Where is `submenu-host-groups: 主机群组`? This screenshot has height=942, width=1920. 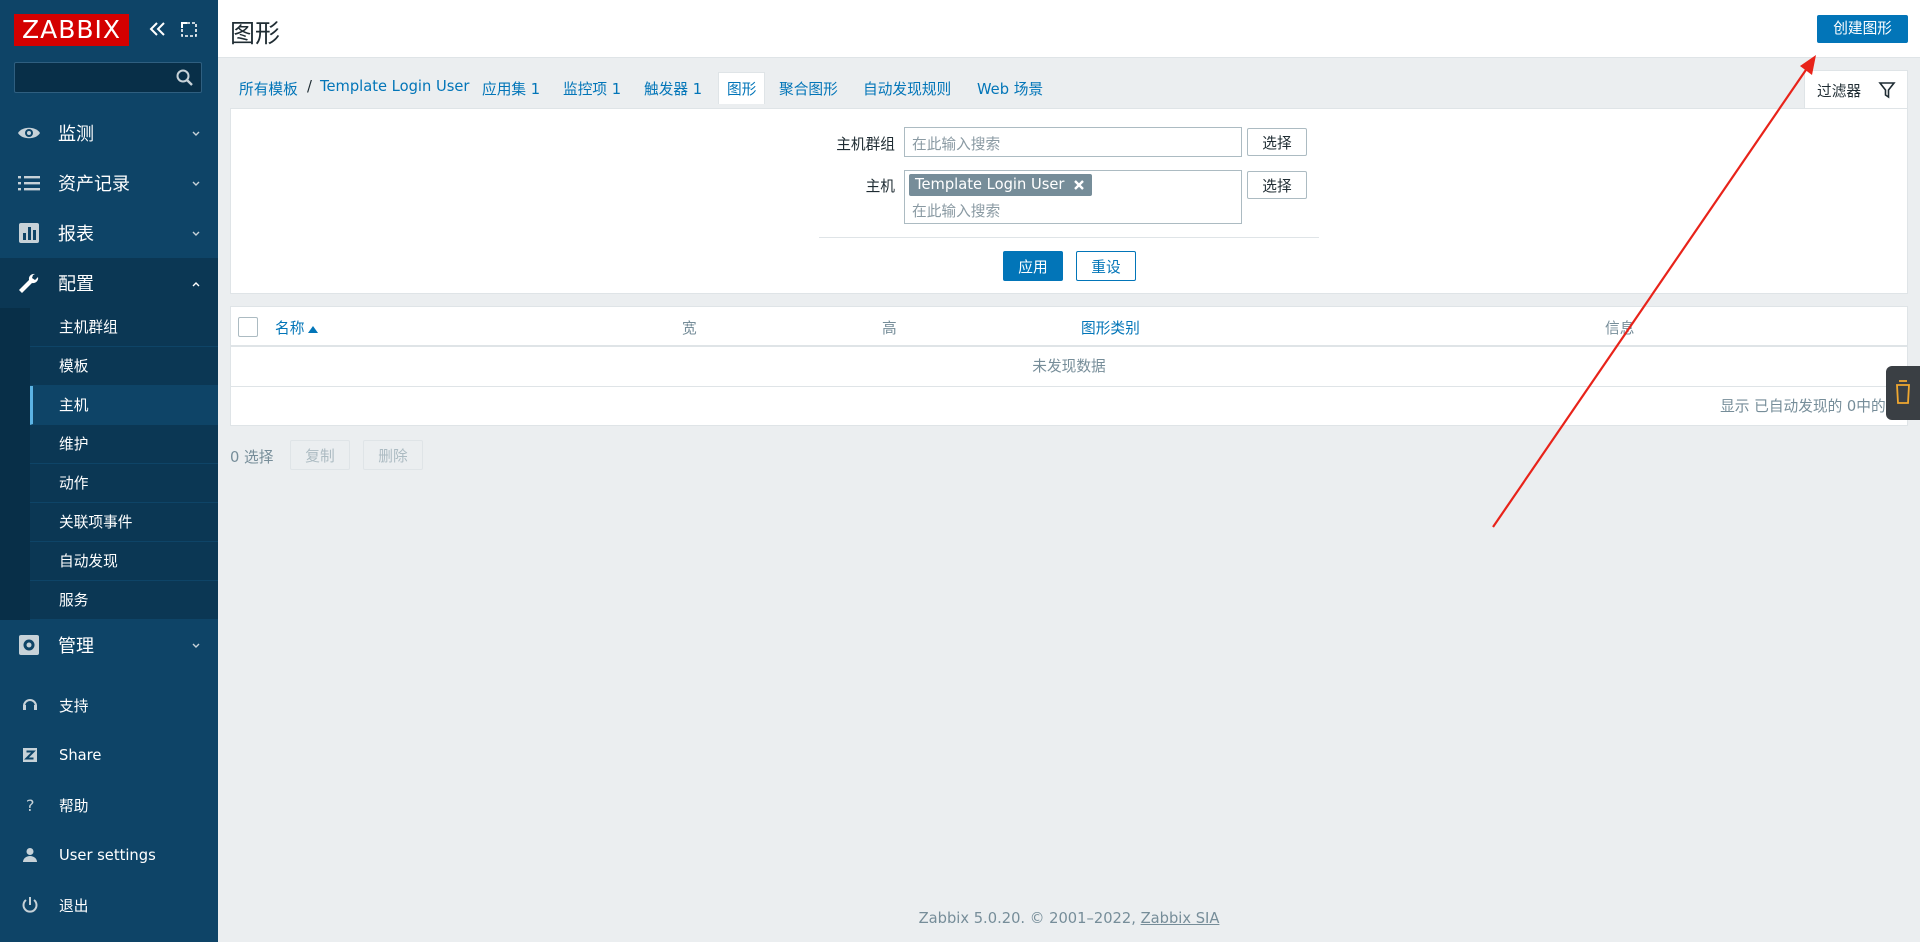 submenu-host-groups: 主机群组 is located at coordinates (124, 327).